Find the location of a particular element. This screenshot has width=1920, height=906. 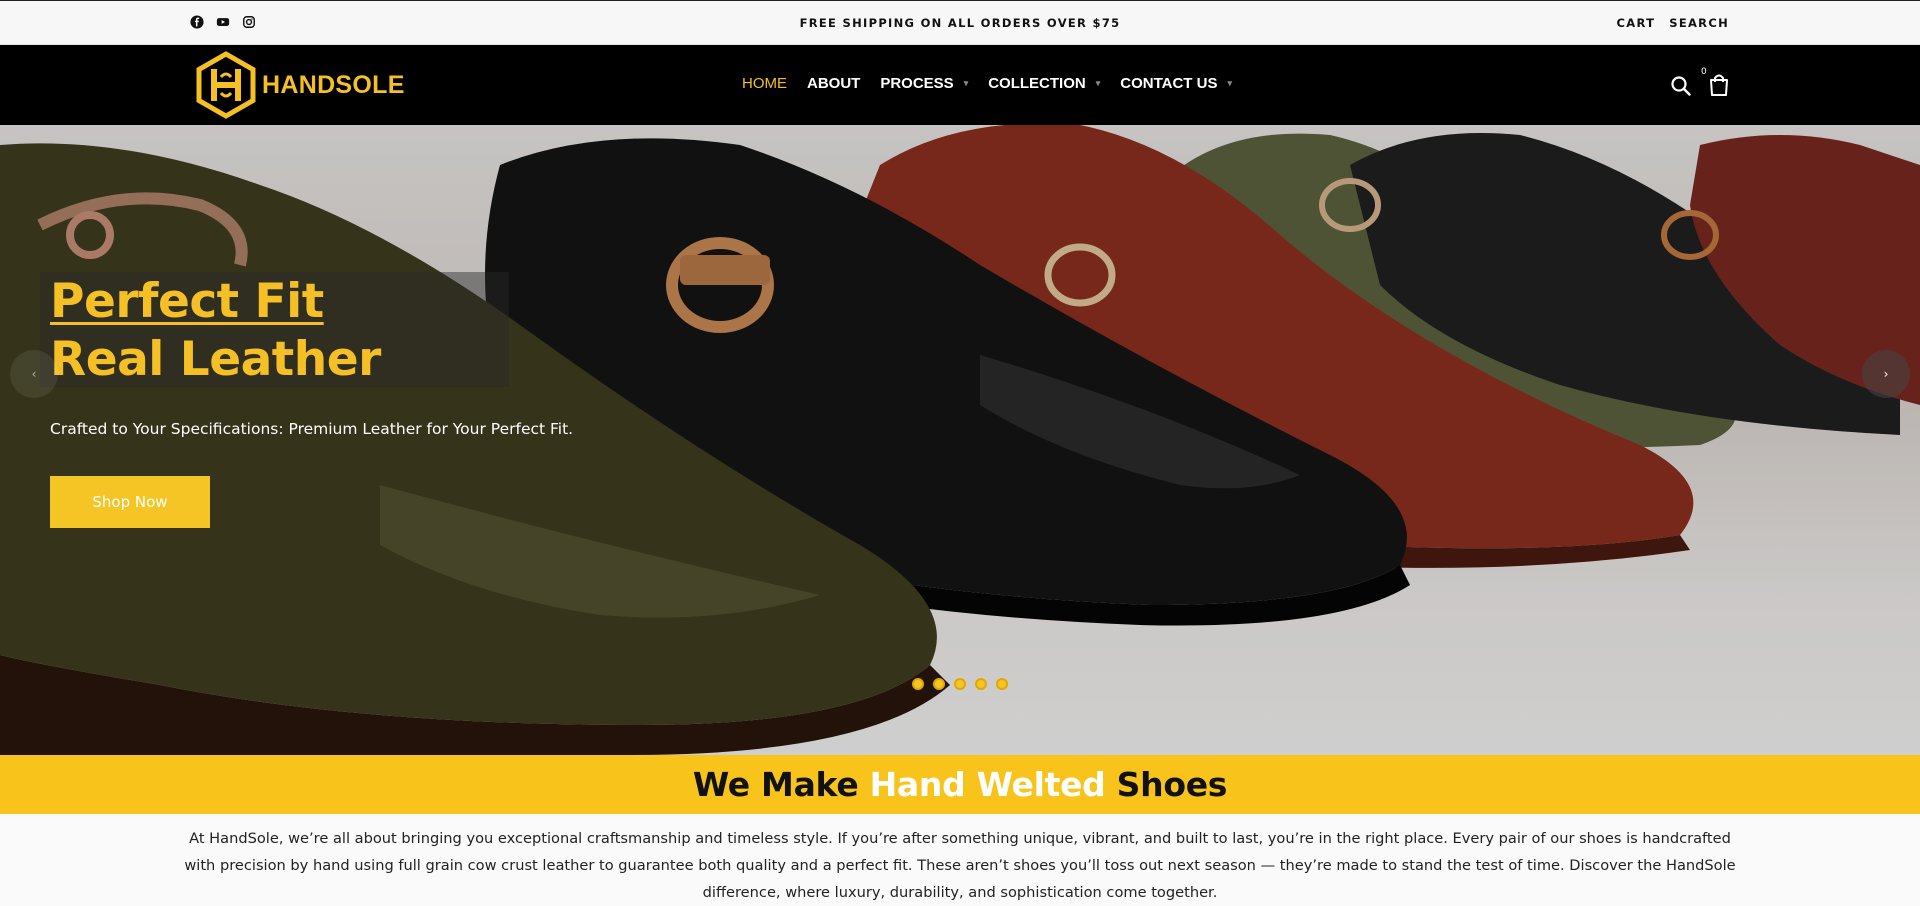

heading-highlight: Hand Welted is located at coordinates (987, 784).